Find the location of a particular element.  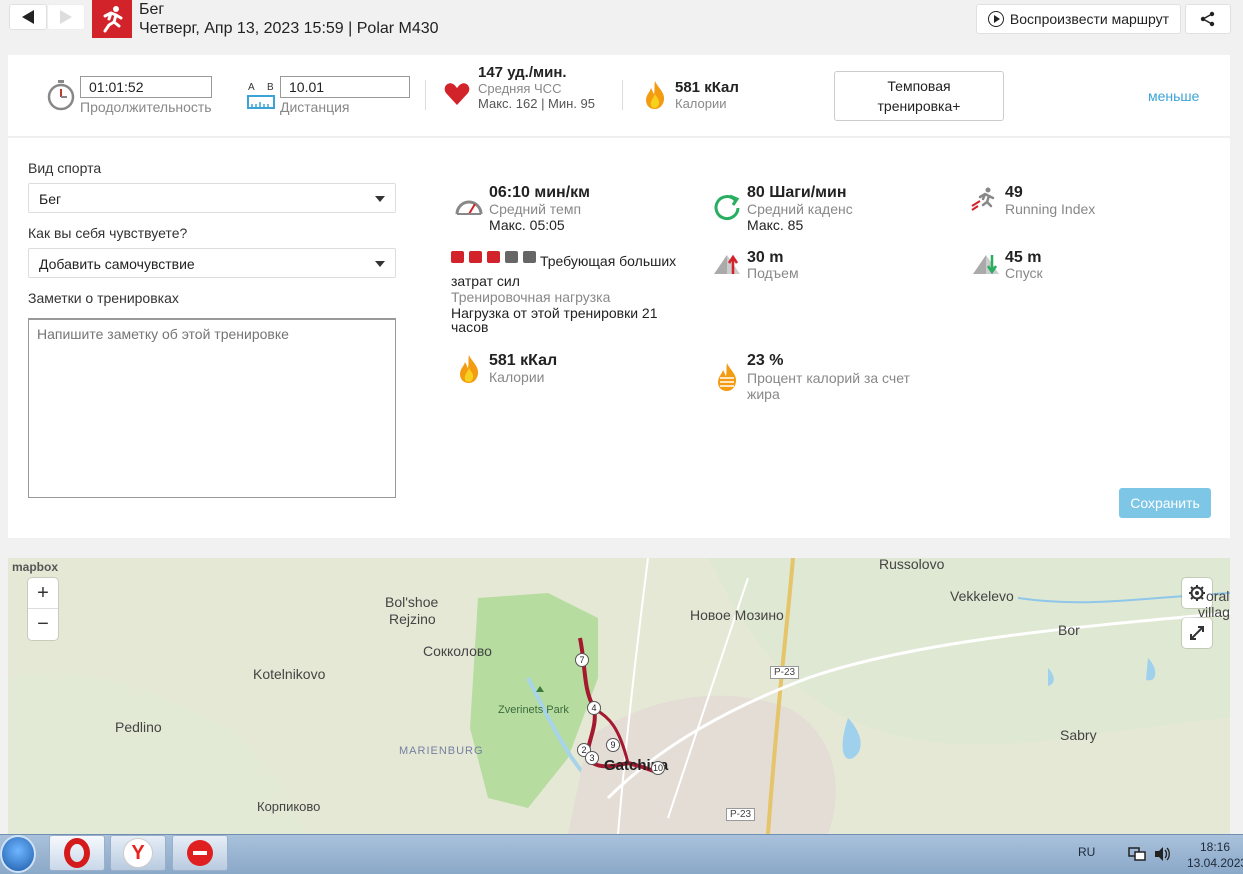

place-label: villag is located at coordinates (1214, 612).